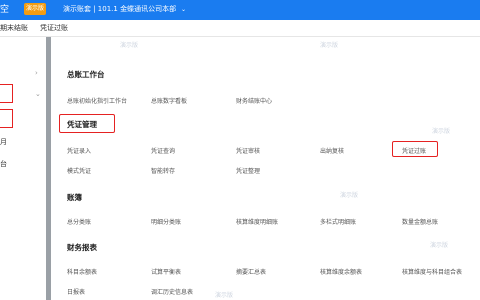  I want to click on link-dimension-detail-ledger: 核算维度明细账, so click(257, 221).